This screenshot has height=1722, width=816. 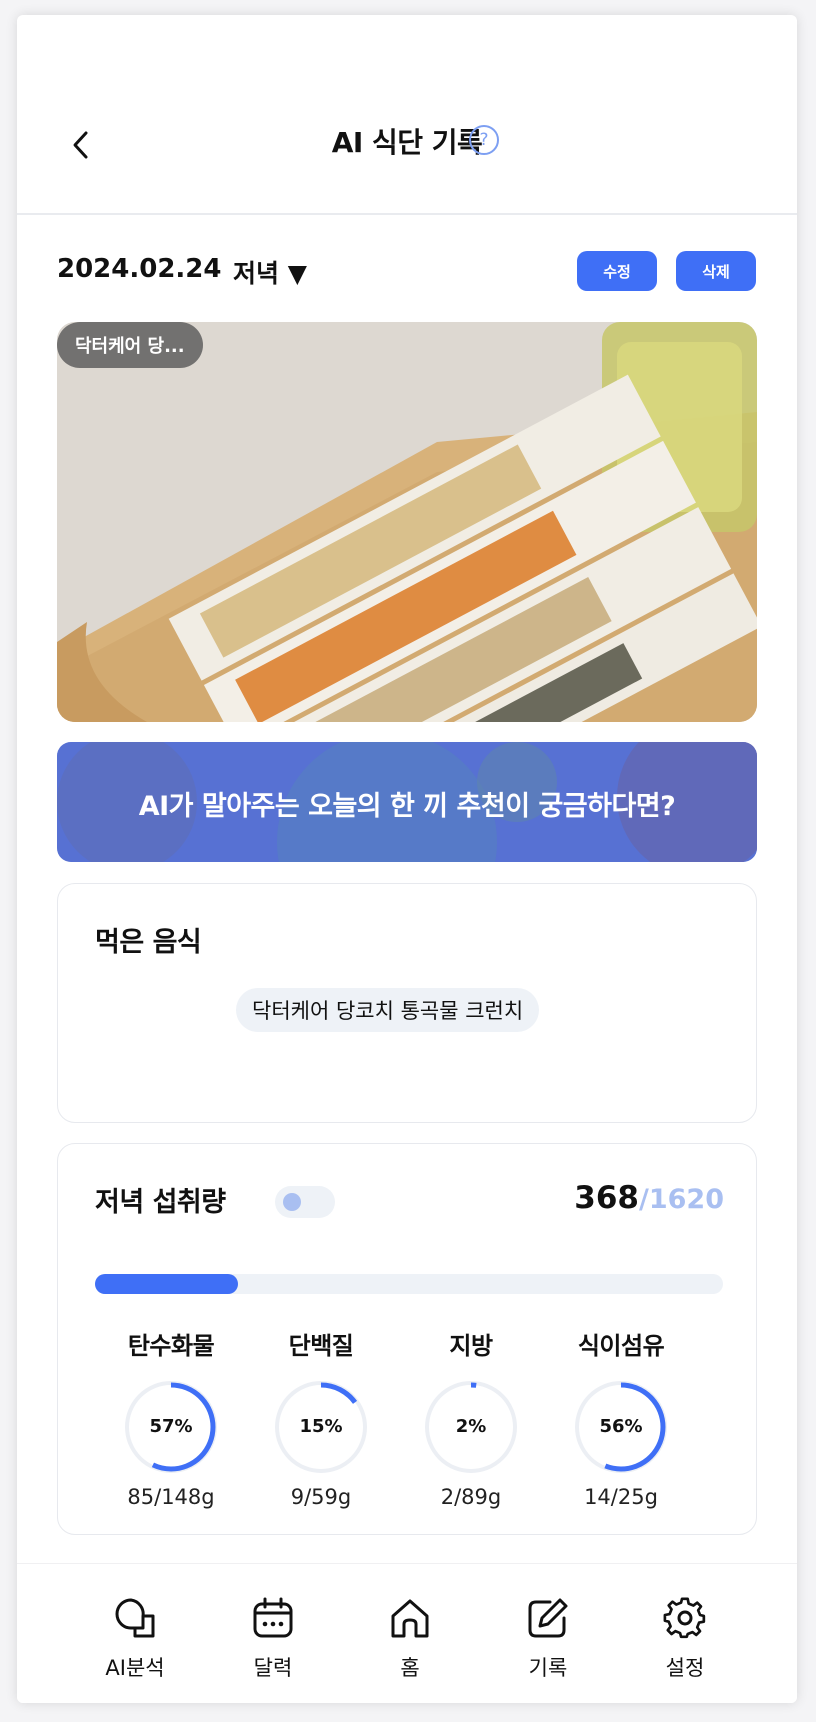 What do you see at coordinates (471, 1497) in the screenshot?
I see `nutrient-amount: 2/89g` at bounding box center [471, 1497].